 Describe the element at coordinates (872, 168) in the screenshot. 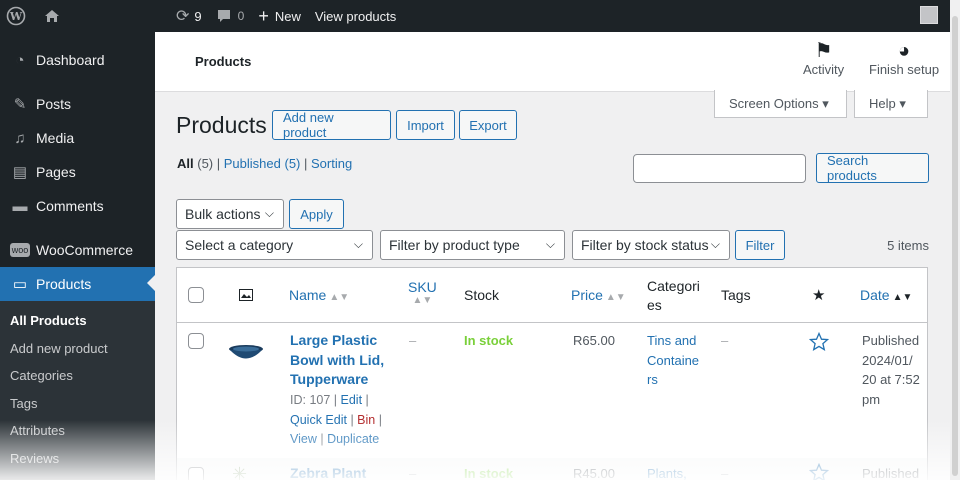

I see `search-products-button: Search products` at that location.